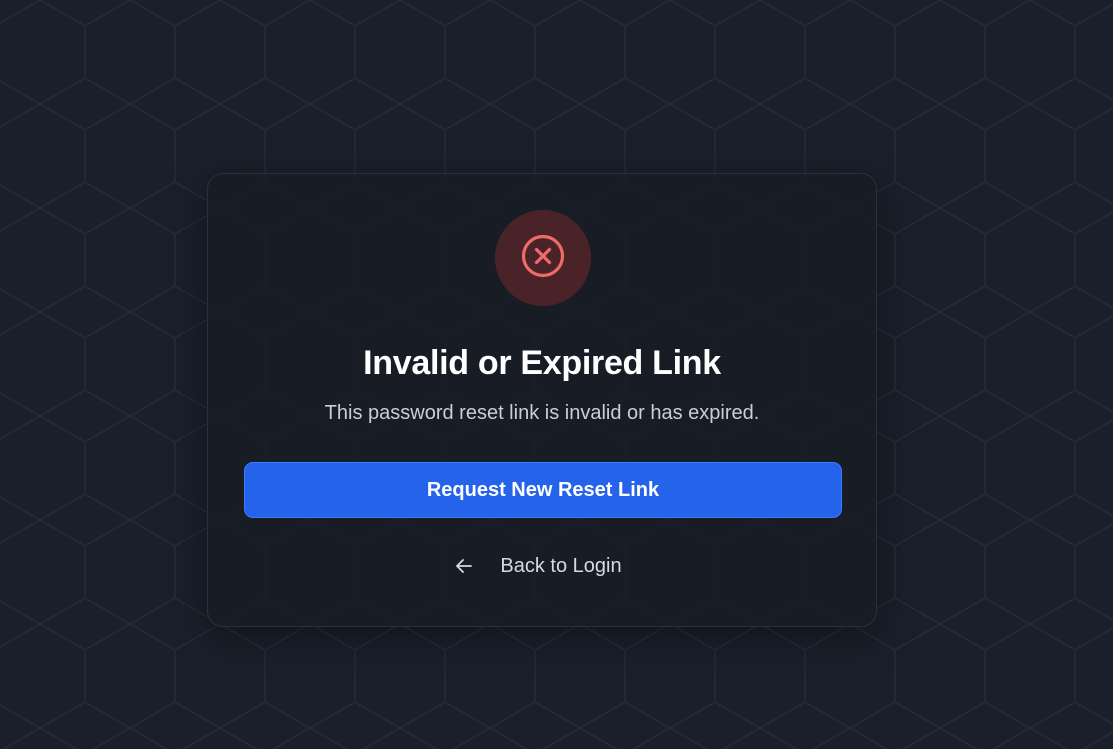 The image size is (1113, 749). Describe the element at coordinates (543, 490) in the screenshot. I see `request-new-reset-link-button: Request New Reset Link` at that location.